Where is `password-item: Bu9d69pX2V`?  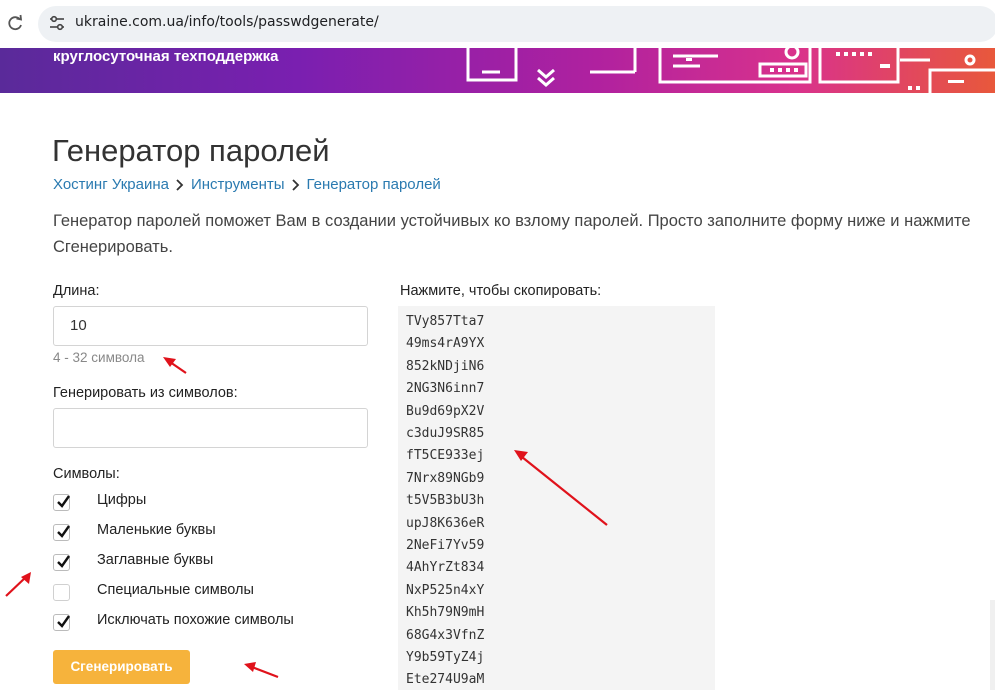 password-item: Bu9d69pX2V is located at coordinates (445, 411).